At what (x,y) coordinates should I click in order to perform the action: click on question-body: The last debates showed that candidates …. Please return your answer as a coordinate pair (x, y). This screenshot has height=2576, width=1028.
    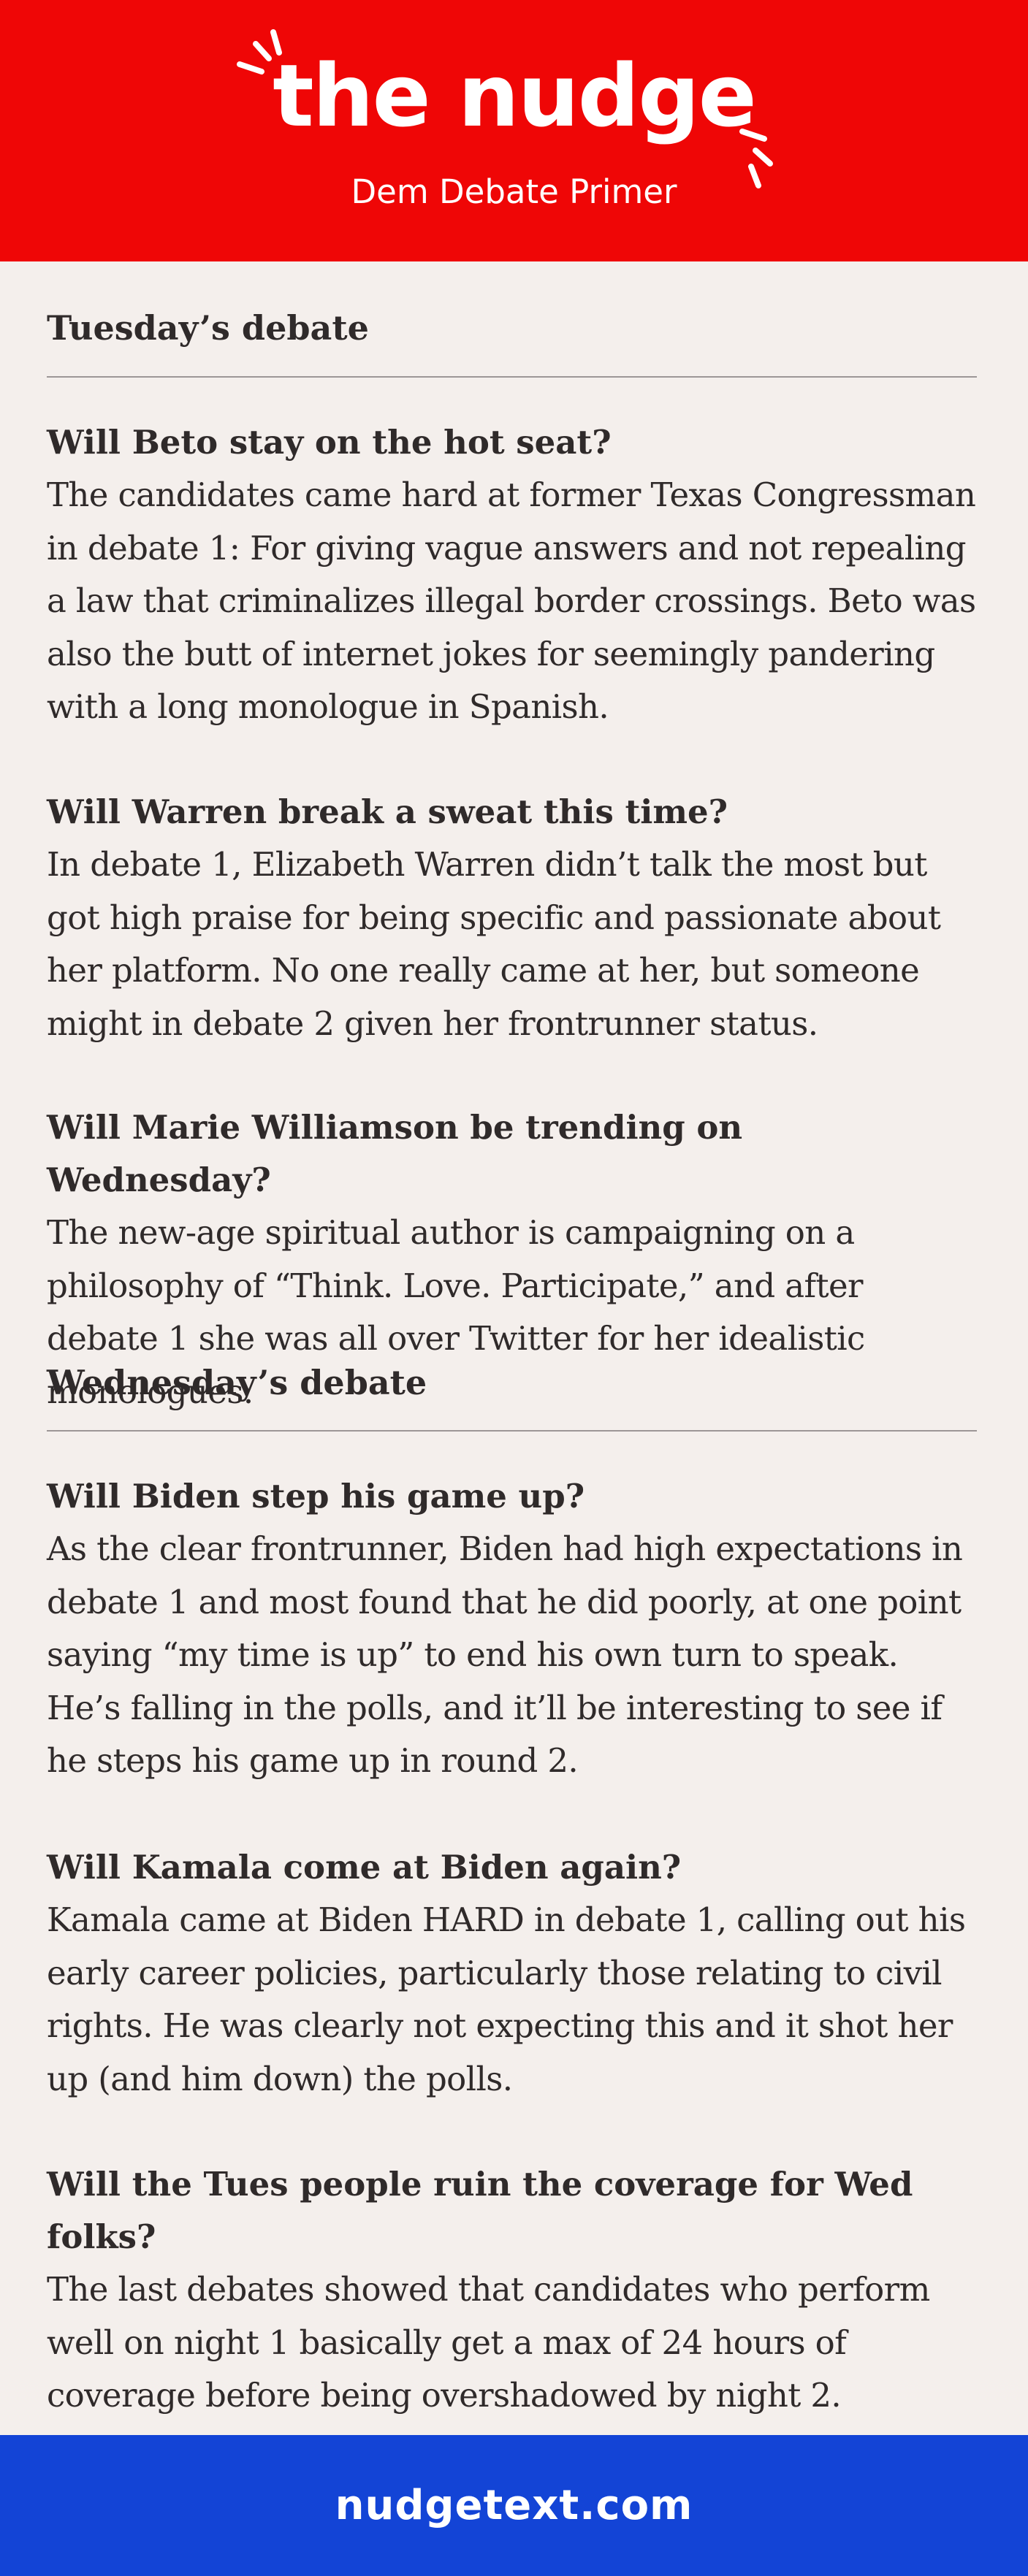
    Looking at the image, I should click on (488, 2342).